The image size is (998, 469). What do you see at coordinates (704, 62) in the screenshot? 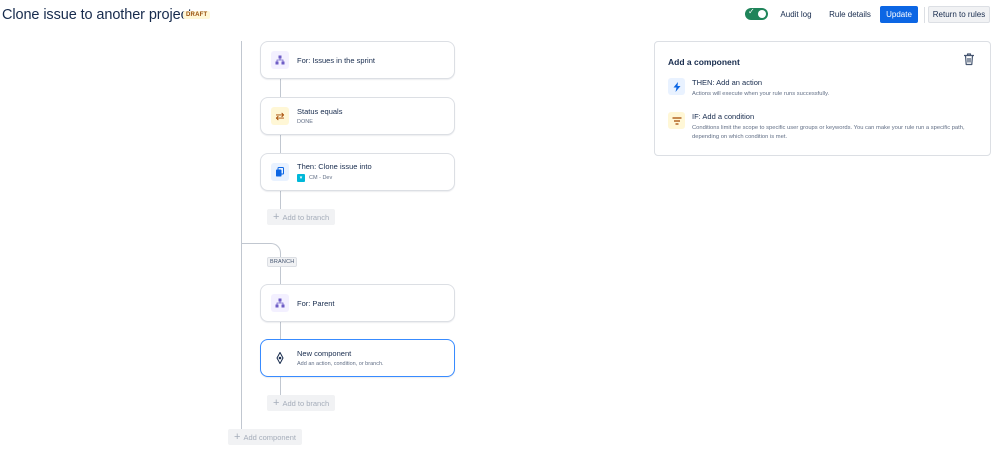
I see `panel-title: Add a component` at bounding box center [704, 62].